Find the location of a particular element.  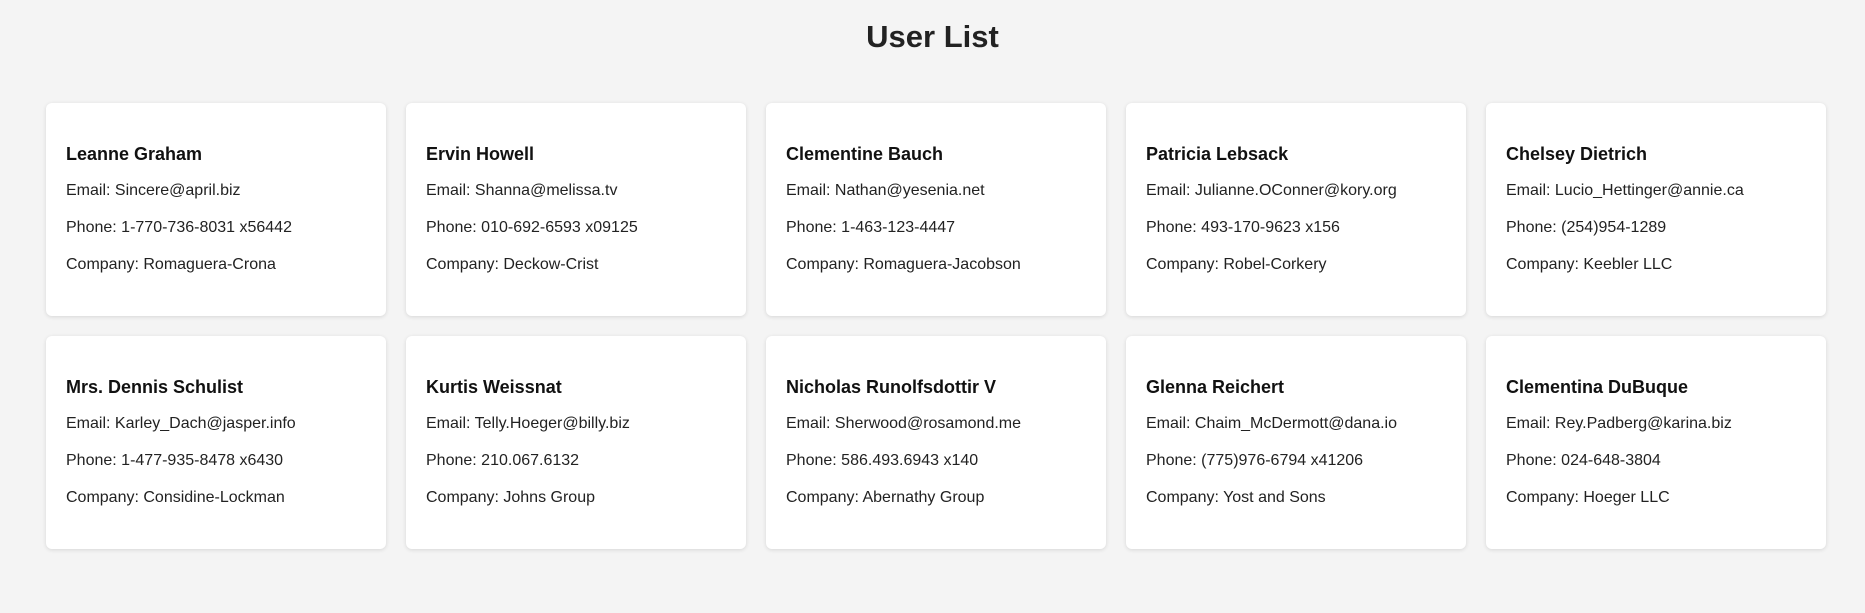

user-phone-line: Phone: (254)954-1289 is located at coordinates (1656, 228).